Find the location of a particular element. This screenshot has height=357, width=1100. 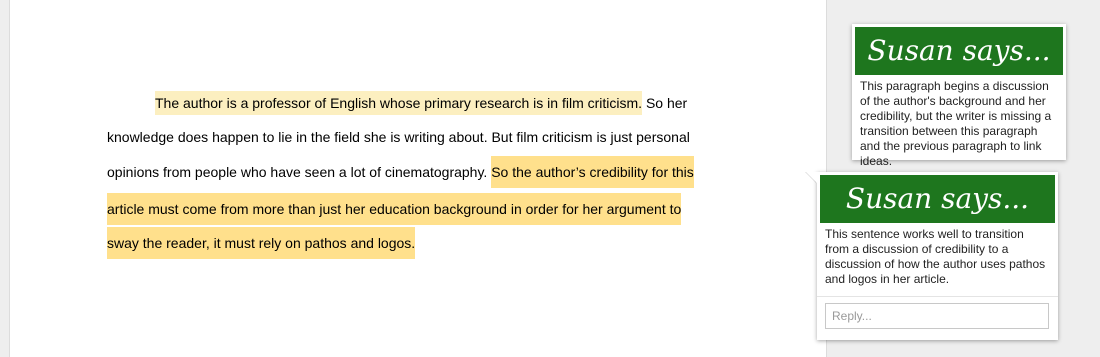

highlighted-text: So the author’s credibility for this is located at coordinates (592, 172).